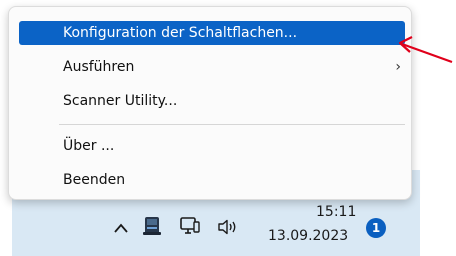 This screenshot has width=456, height=256. What do you see at coordinates (121, 228) in the screenshot?
I see `chevron-up-icon` at bounding box center [121, 228].